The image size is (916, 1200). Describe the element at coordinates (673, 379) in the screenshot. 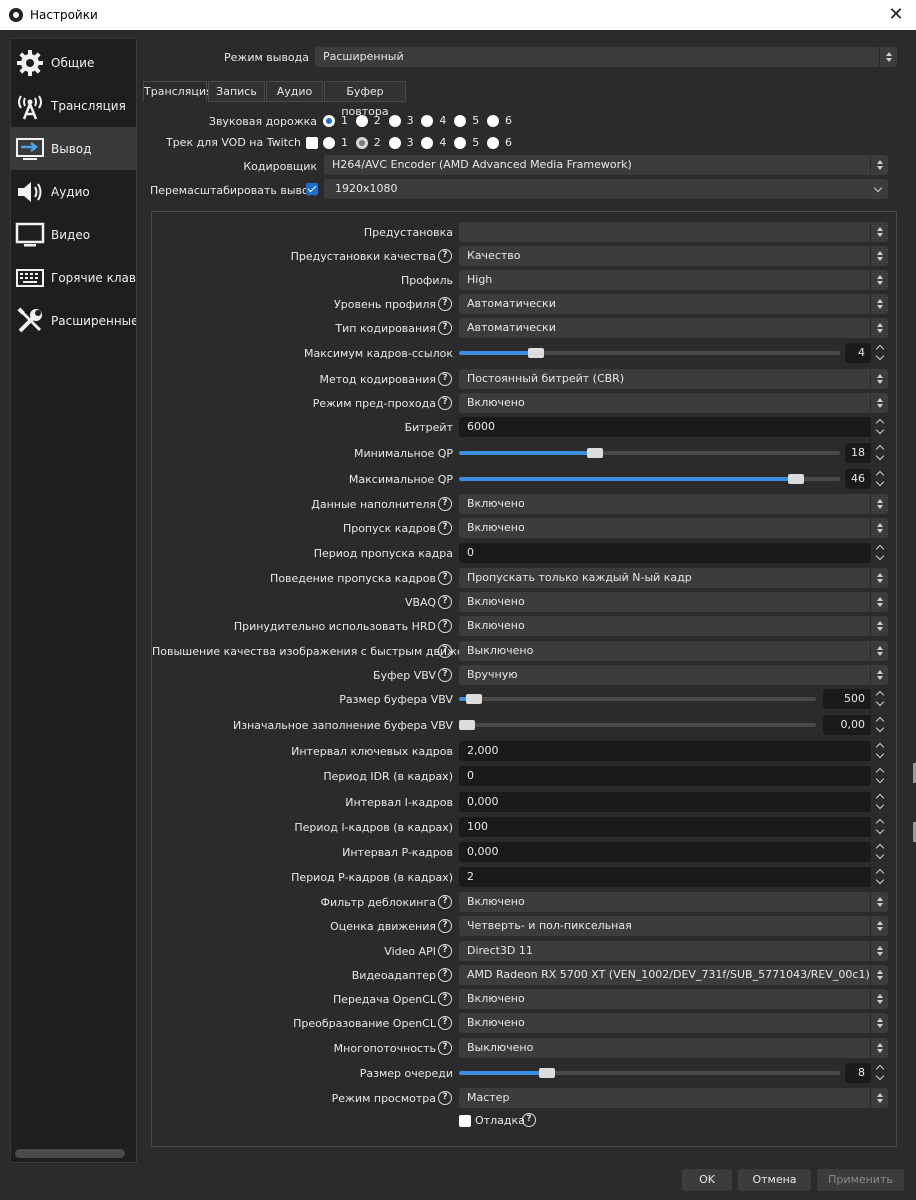

I see `rate-control-select: Постоянный битрейт (CBR)` at that location.